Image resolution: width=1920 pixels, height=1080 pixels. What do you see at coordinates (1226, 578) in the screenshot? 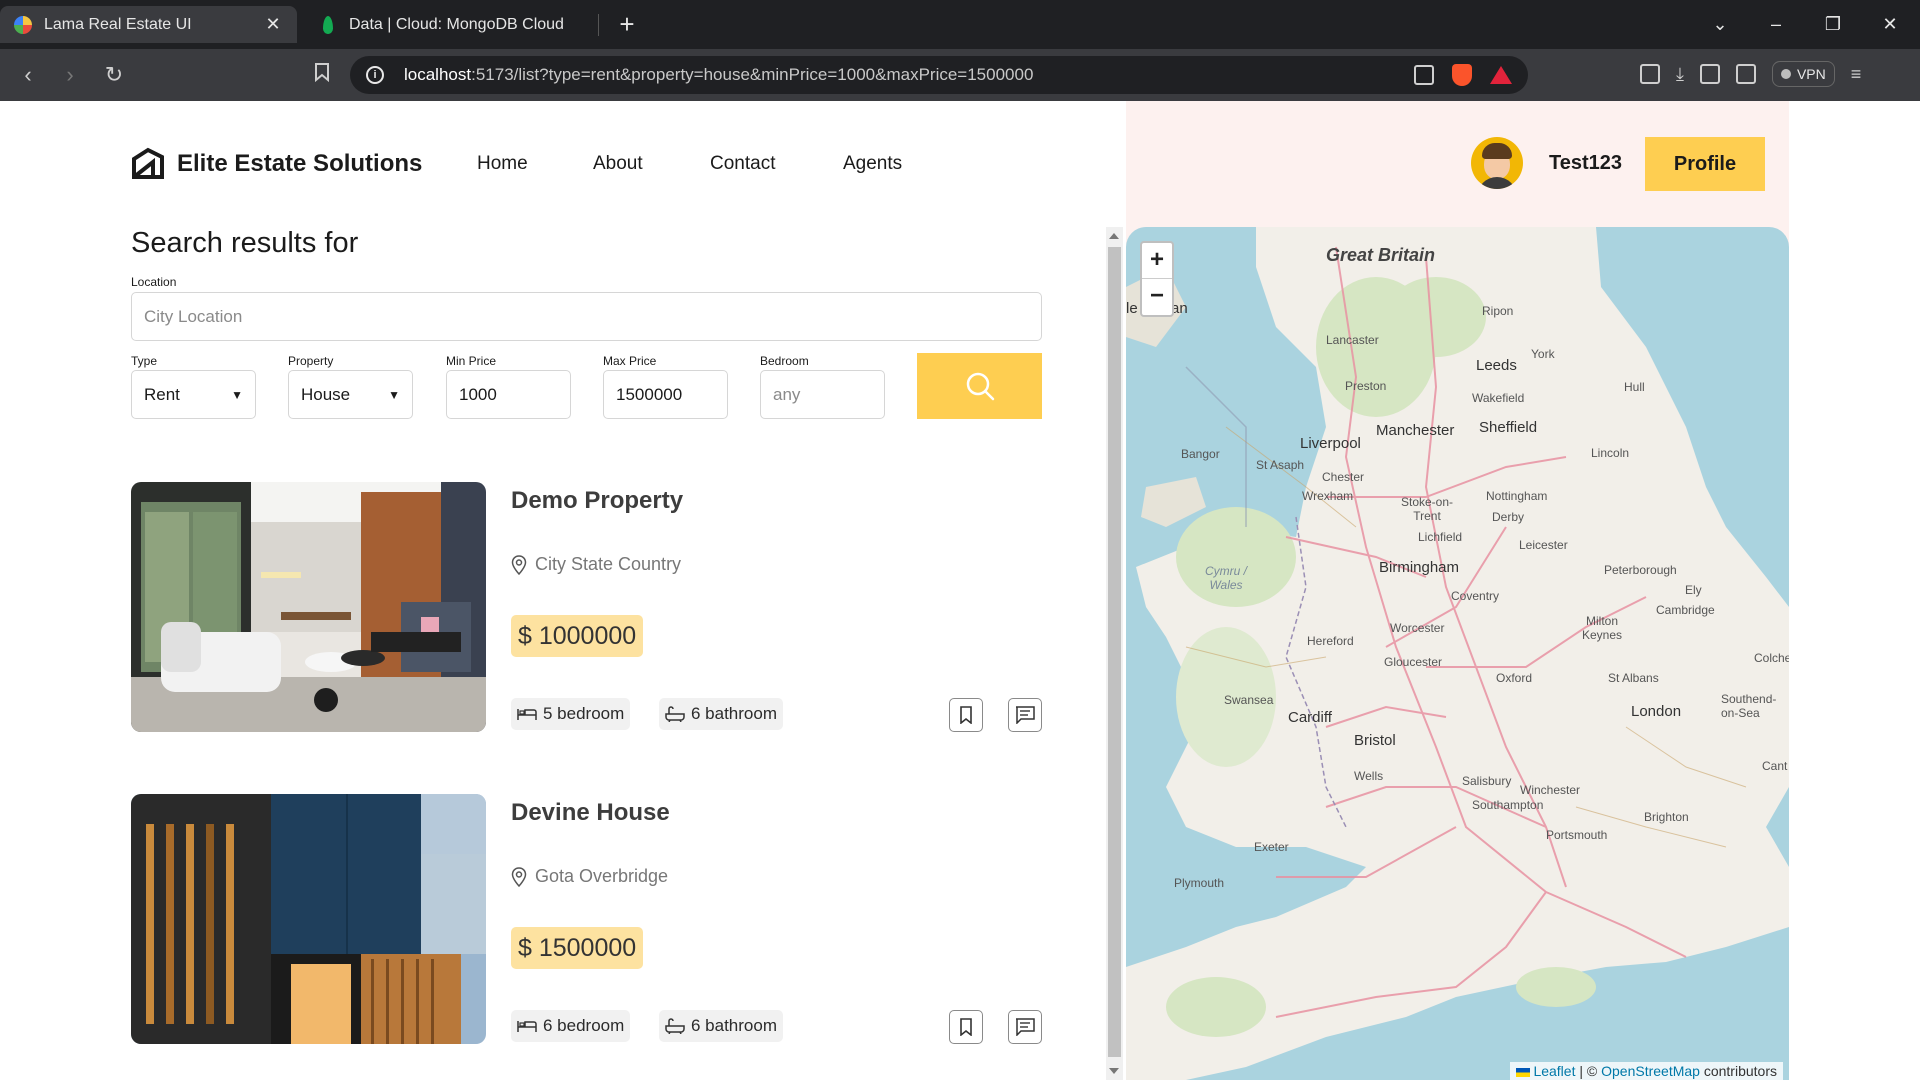
I see `map-label-cymru-wales: Cymru / Wales` at bounding box center [1226, 578].